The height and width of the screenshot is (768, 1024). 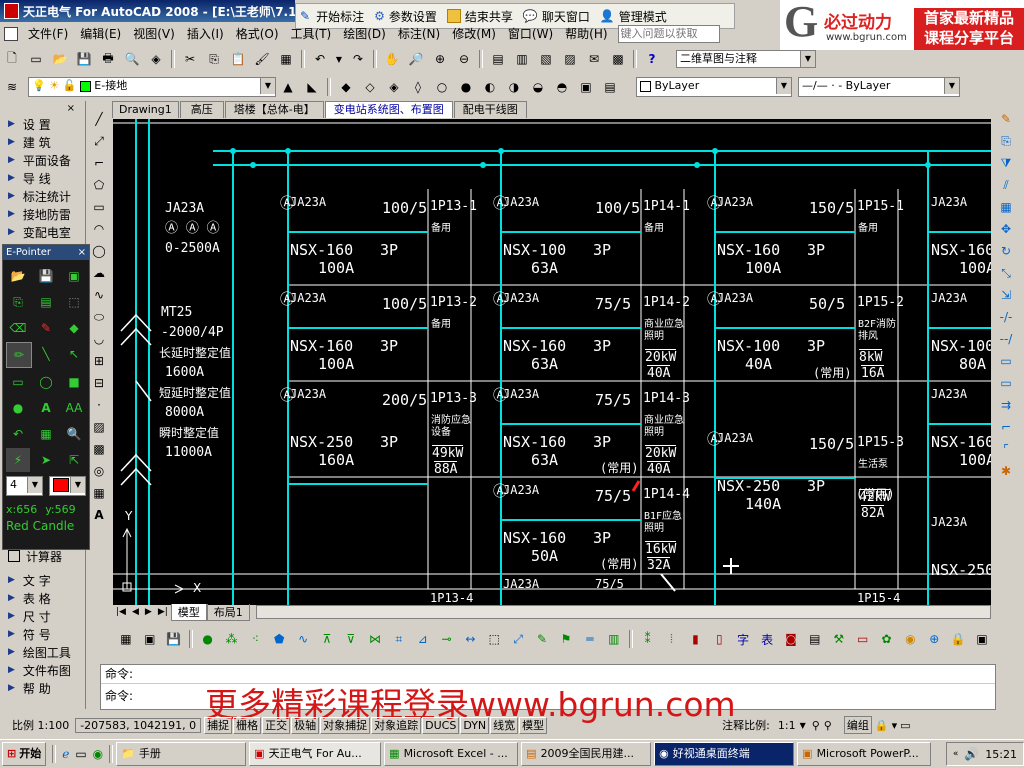 What do you see at coordinates (570, 59) in the screenshot?
I see `sheet-set-icon: ▨` at bounding box center [570, 59].